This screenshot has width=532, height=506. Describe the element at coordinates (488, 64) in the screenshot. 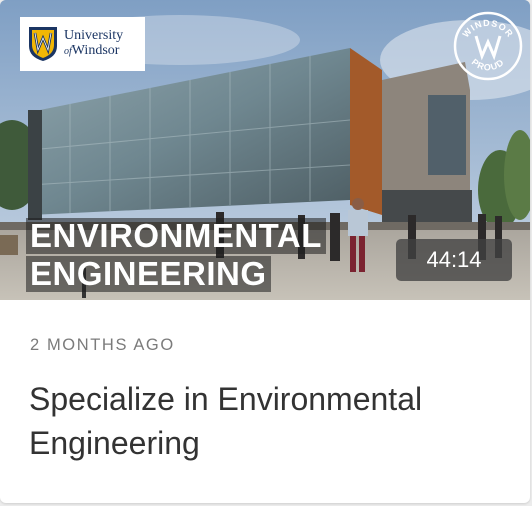

I see `badge-bottom-text: PROUD` at that location.